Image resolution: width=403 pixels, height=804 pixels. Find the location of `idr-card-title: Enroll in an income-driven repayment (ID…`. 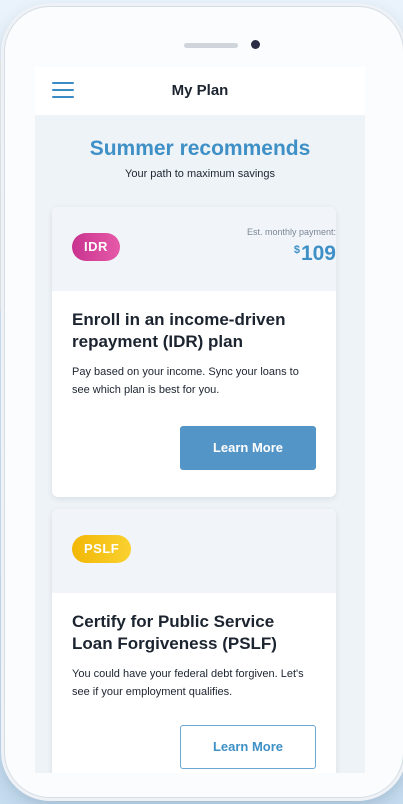

idr-card-title: Enroll in an income-driven repayment (ID… is located at coordinates (179, 330).